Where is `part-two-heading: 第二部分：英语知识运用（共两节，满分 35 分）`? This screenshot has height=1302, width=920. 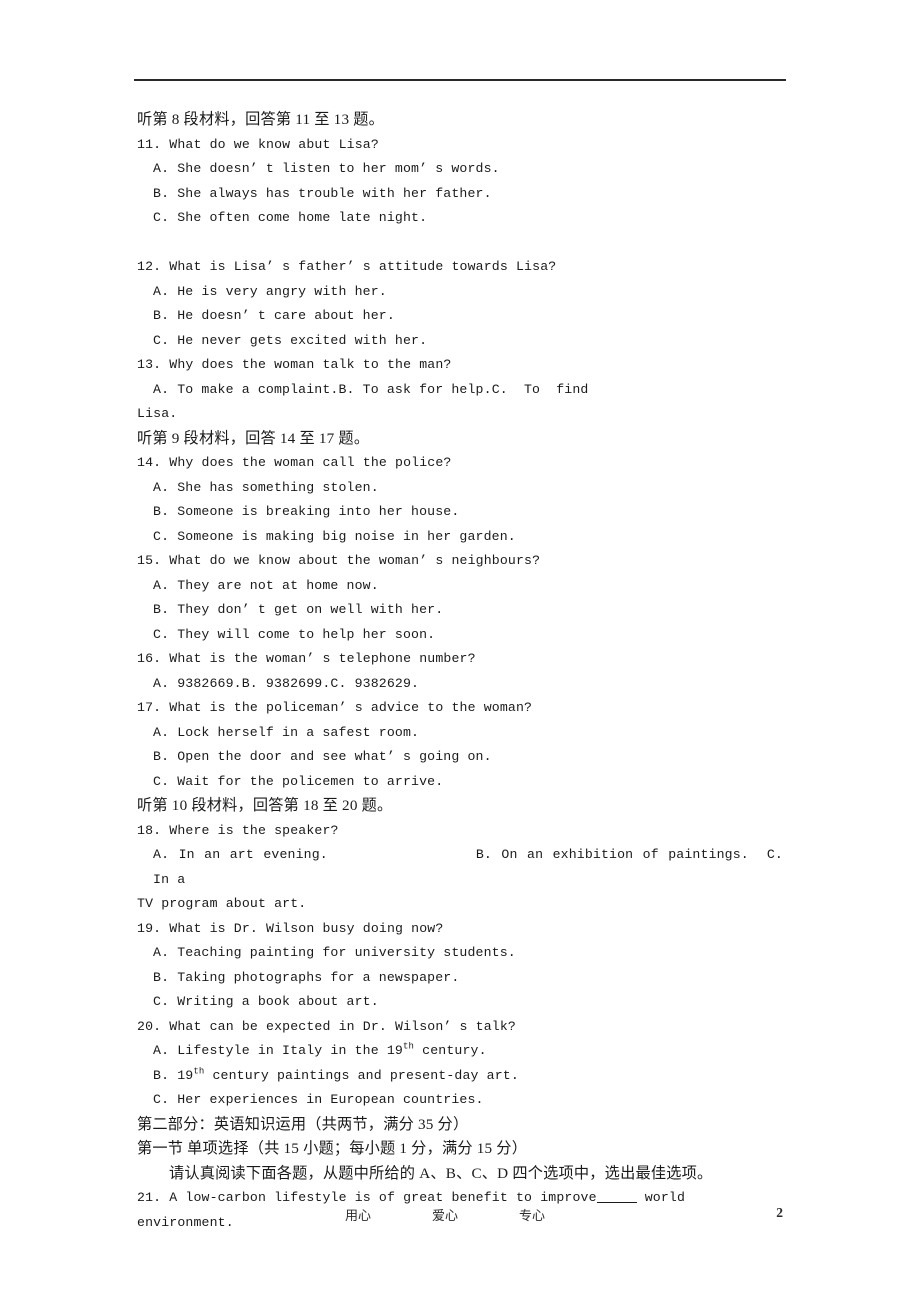
part-two-heading: 第二部分：英语知识运用（共两节，满分 35 分） is located at coordinates (303, 1124).